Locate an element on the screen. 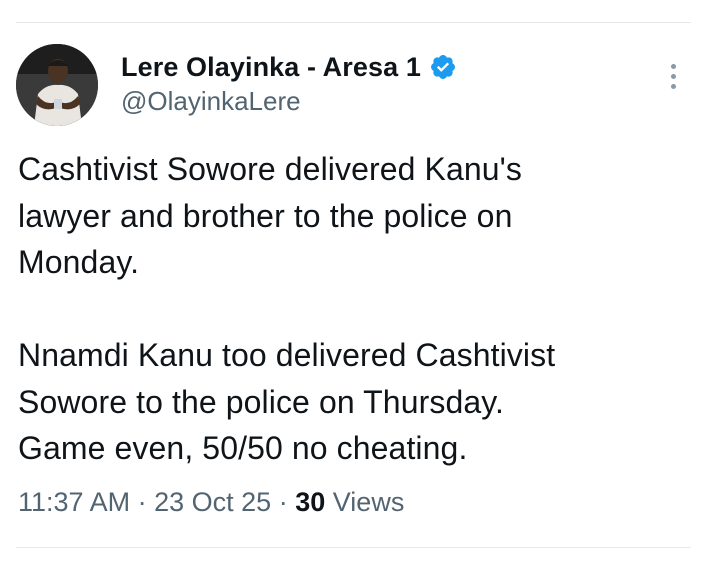 The image size is (713, 575). tweet-date: 23 Oct 25 is located at coordinates (212, 502).